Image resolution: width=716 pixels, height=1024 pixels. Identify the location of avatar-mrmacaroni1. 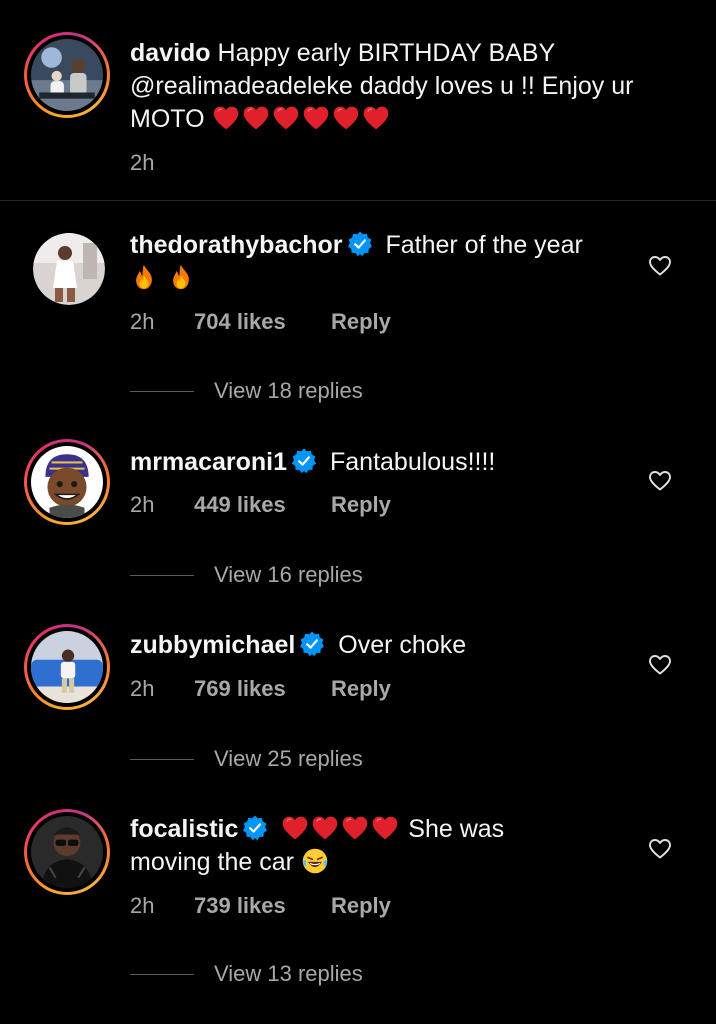
(67, 482).